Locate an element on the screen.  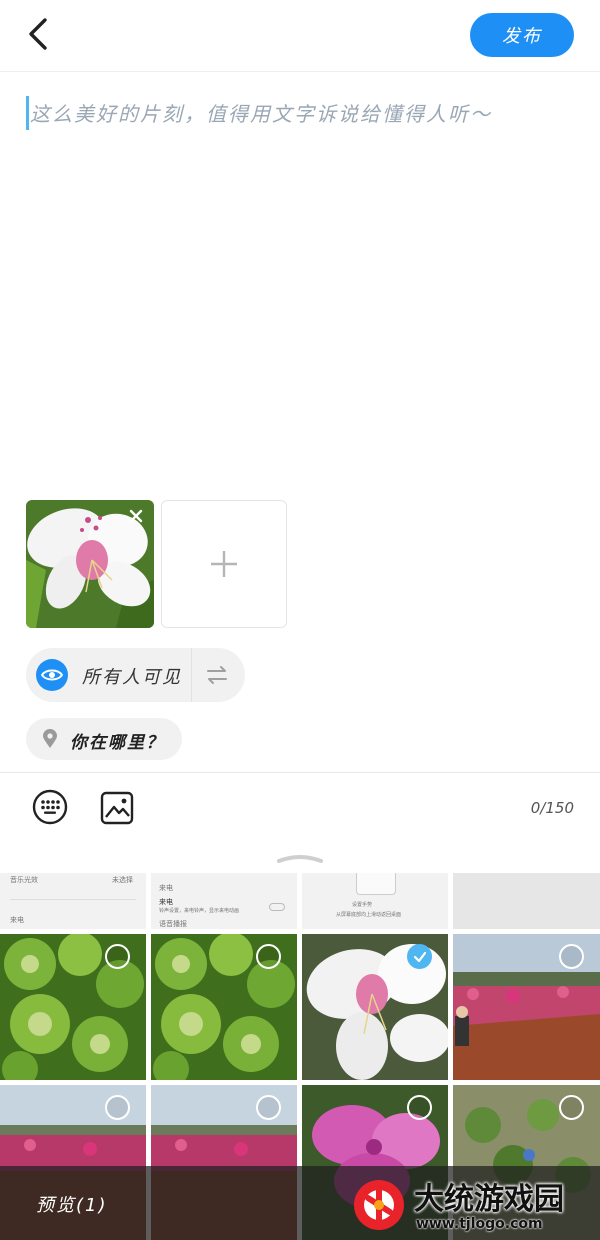
remove-photo-icon is located at coordinates (136, 516).